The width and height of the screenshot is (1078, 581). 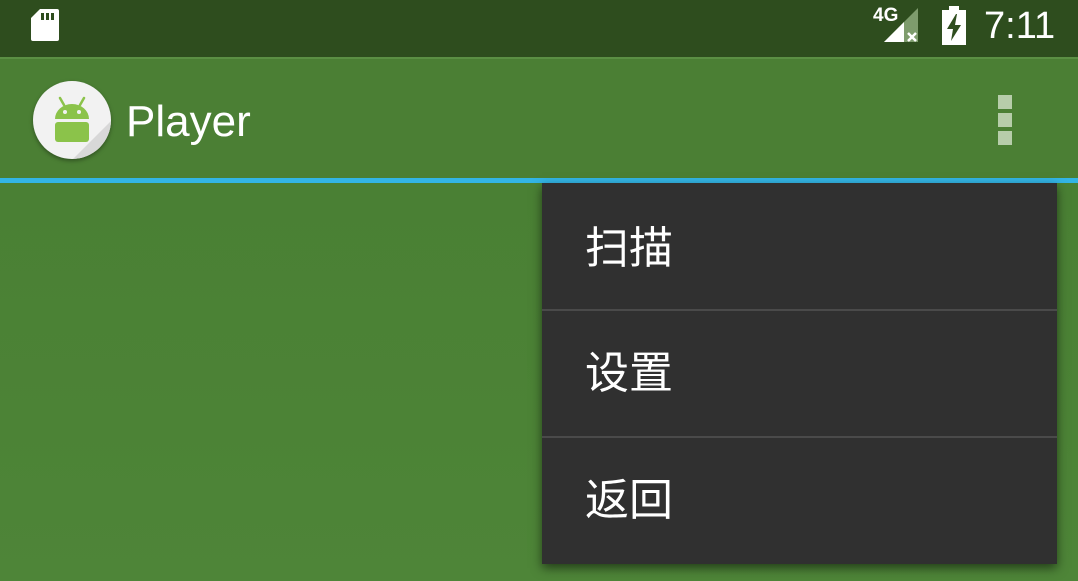 I want to click on overflow-menu-icon, so click(x=1005, y=120).